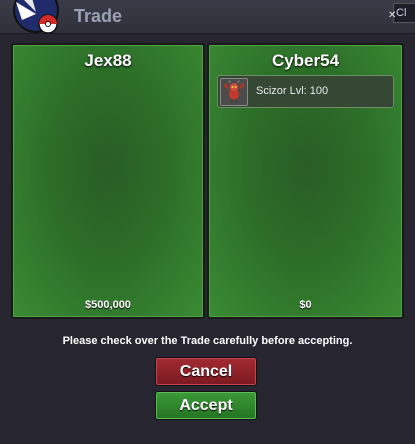  I want to click on chat-tab: ✕ Cl, so click(401, 13).